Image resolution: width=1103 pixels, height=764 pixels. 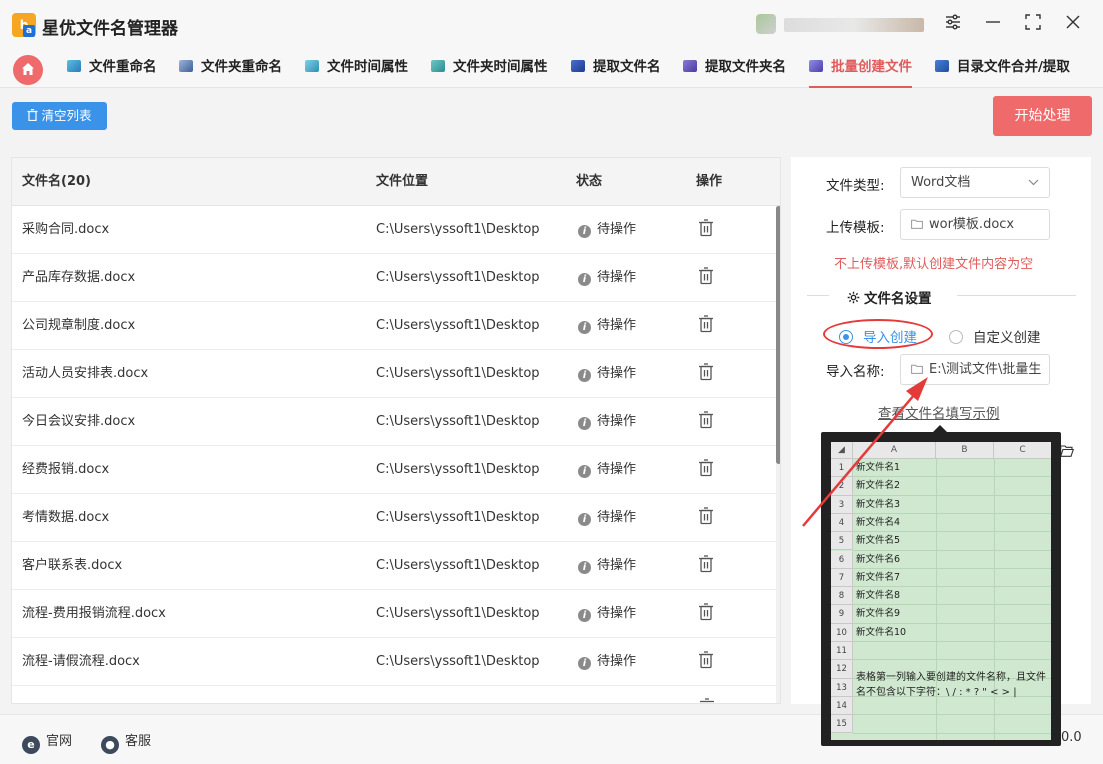 What do you see at coordinates (860, 69) in the screenshot?
I see `tab-batch-create: 批量创建文件` at bounding box center [860, 69].